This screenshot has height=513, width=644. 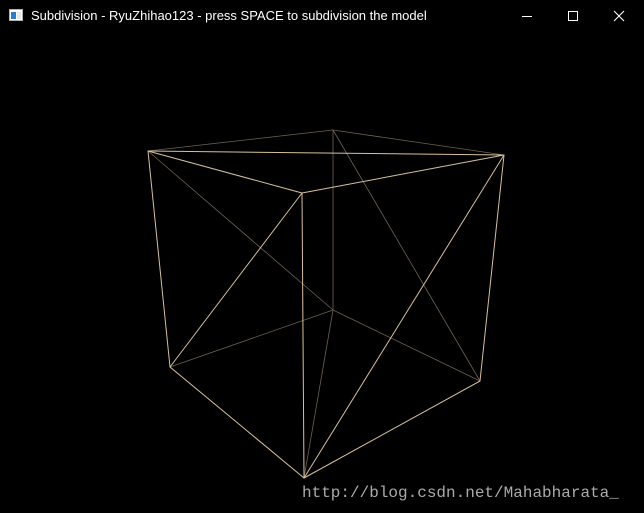 I want to click on maximize-button, so click(x=573, y=15).